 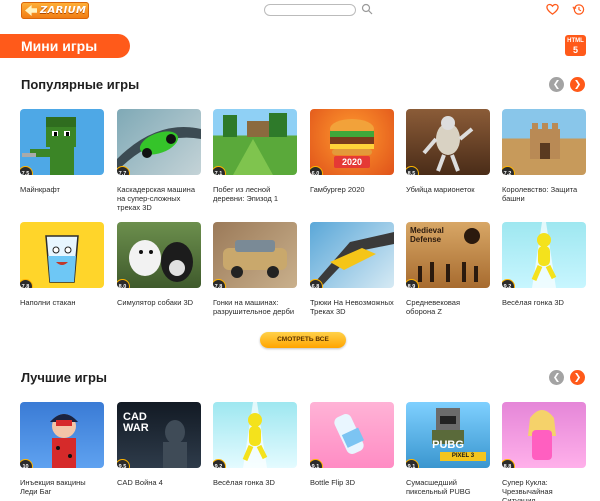 What do you see at coordinates (352, 260) in the screenshot?
I see `impossible-tracks-art` at bounding box center [352, 260].